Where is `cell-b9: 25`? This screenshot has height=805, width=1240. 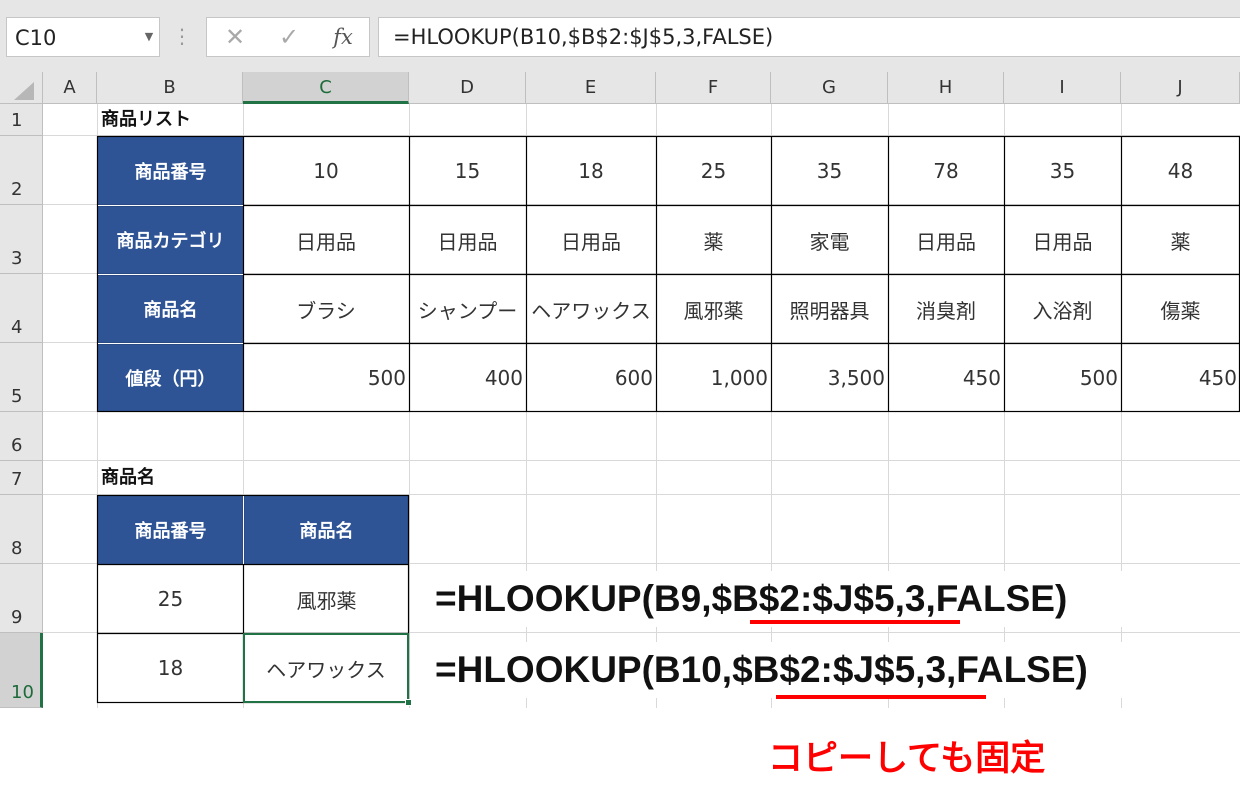 cell-b9: 25 is located at coordinates (170, 599).